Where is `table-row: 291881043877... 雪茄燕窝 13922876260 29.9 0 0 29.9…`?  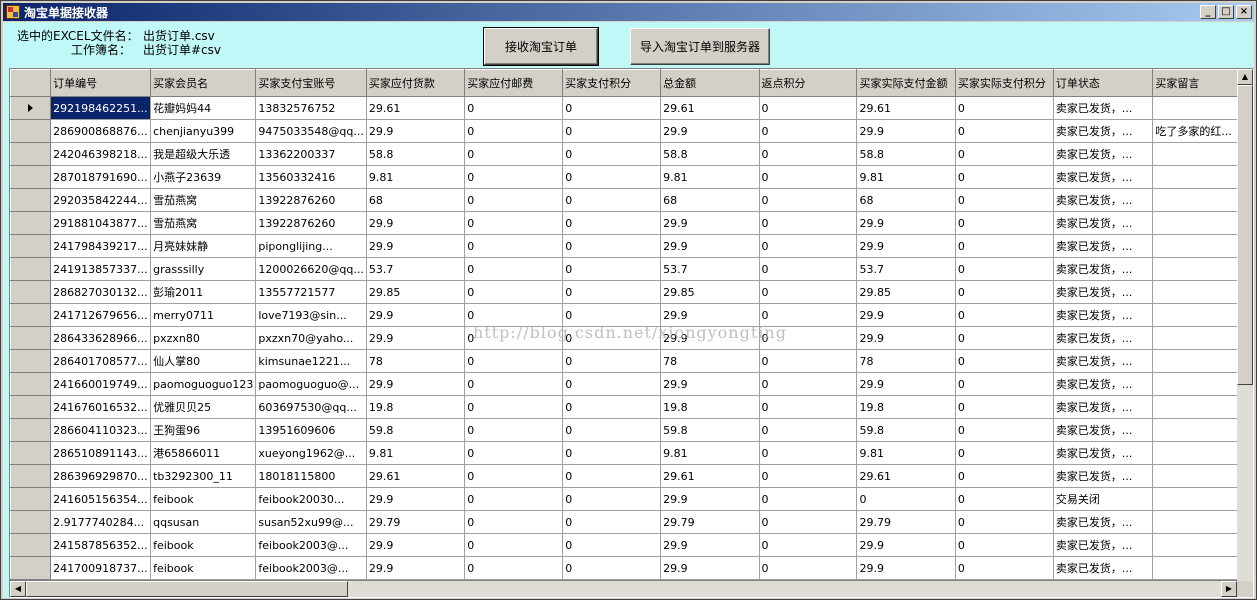 table-row: 291881043877... 雪茄燕窝 13922876260 29.9 0 0 29.9… is located at coordinates (631, 223).